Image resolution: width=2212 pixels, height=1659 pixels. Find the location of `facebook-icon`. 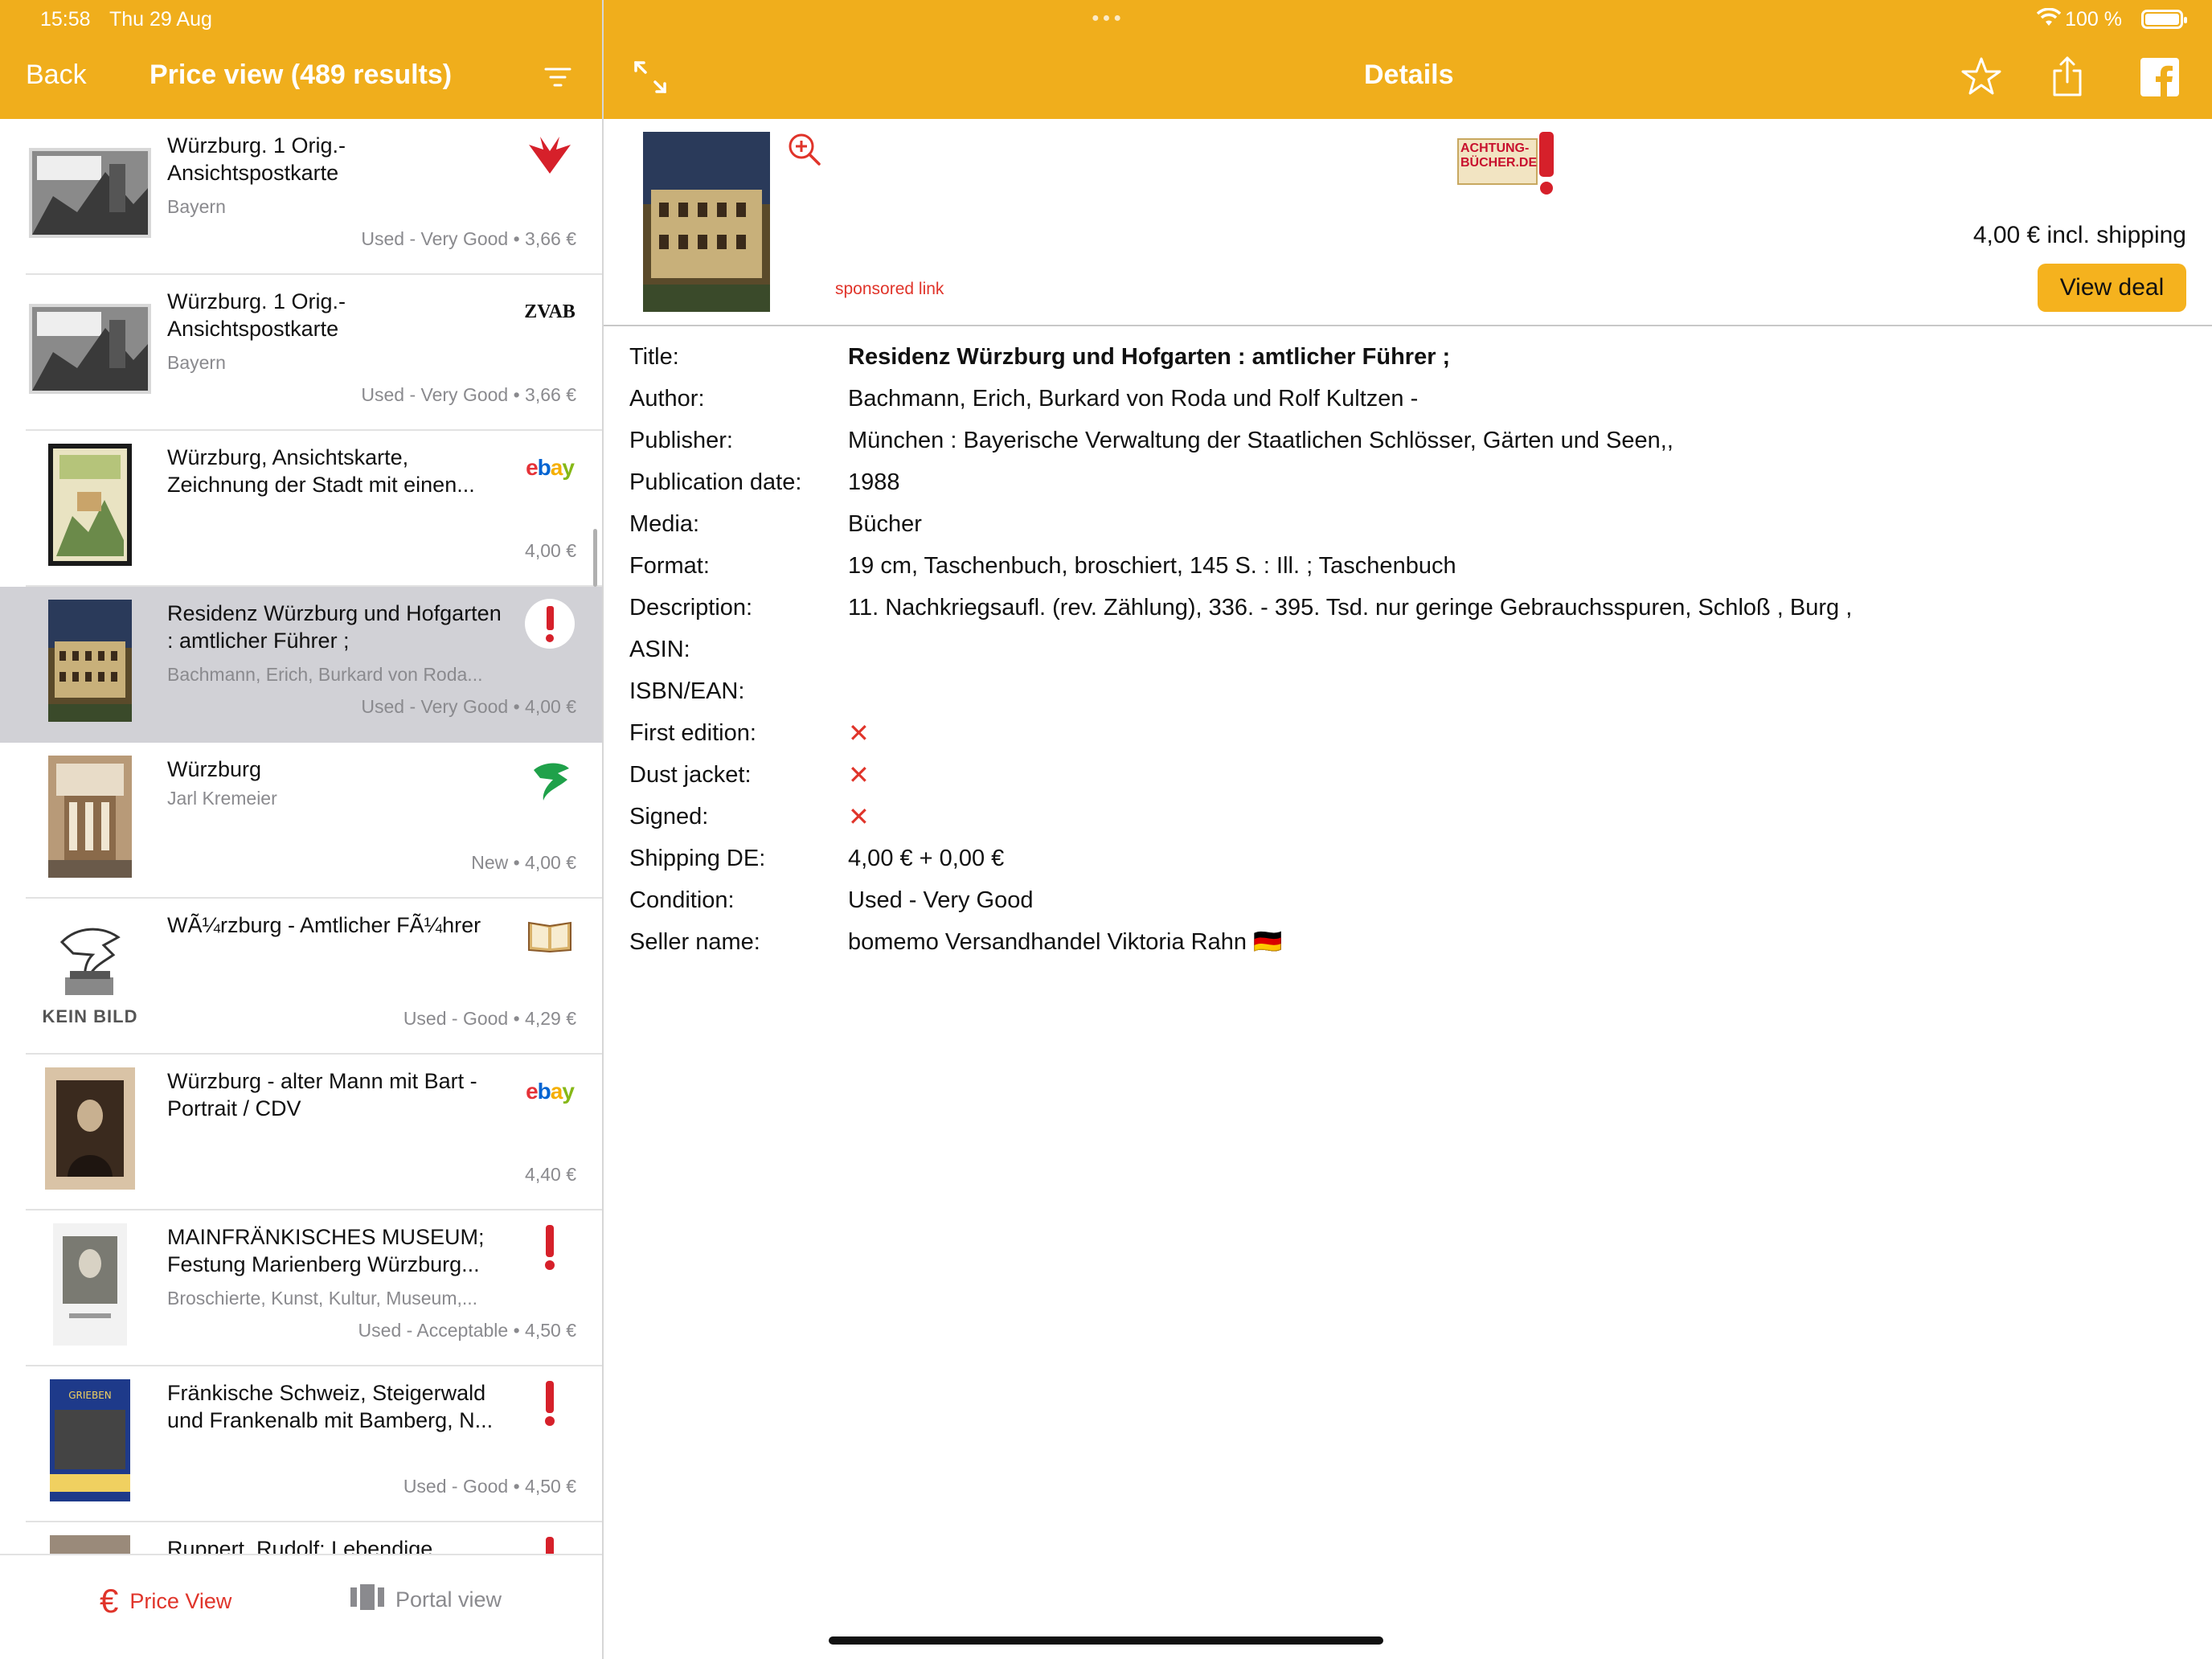

facebook-icon is located at coordinates (2159, 79).